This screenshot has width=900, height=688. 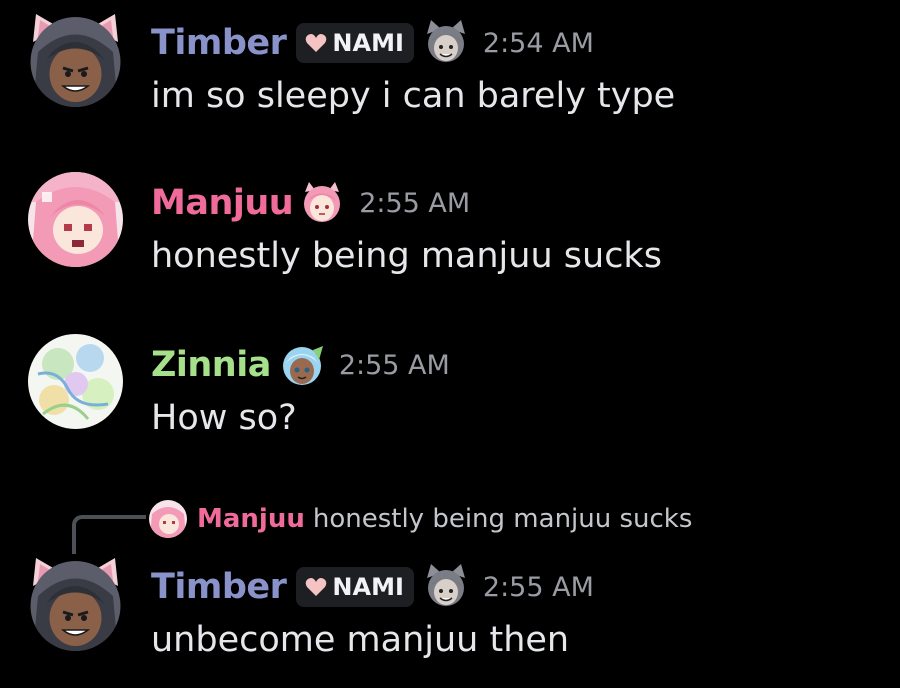 I want to click on message-header: Timber NAMI 2:55 AM, so click(x=372, y=587).